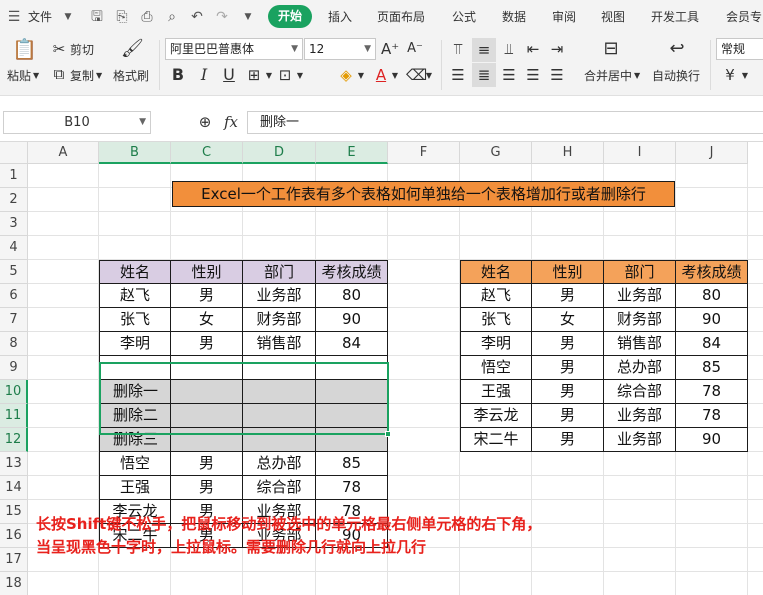 The image size is (763, 595). I want to click on increase-font-icon: A⁺, so click(390, 49).